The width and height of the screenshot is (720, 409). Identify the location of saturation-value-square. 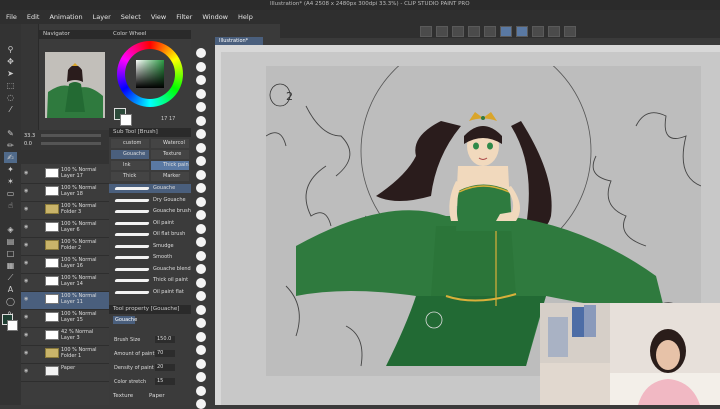
(150, 74).